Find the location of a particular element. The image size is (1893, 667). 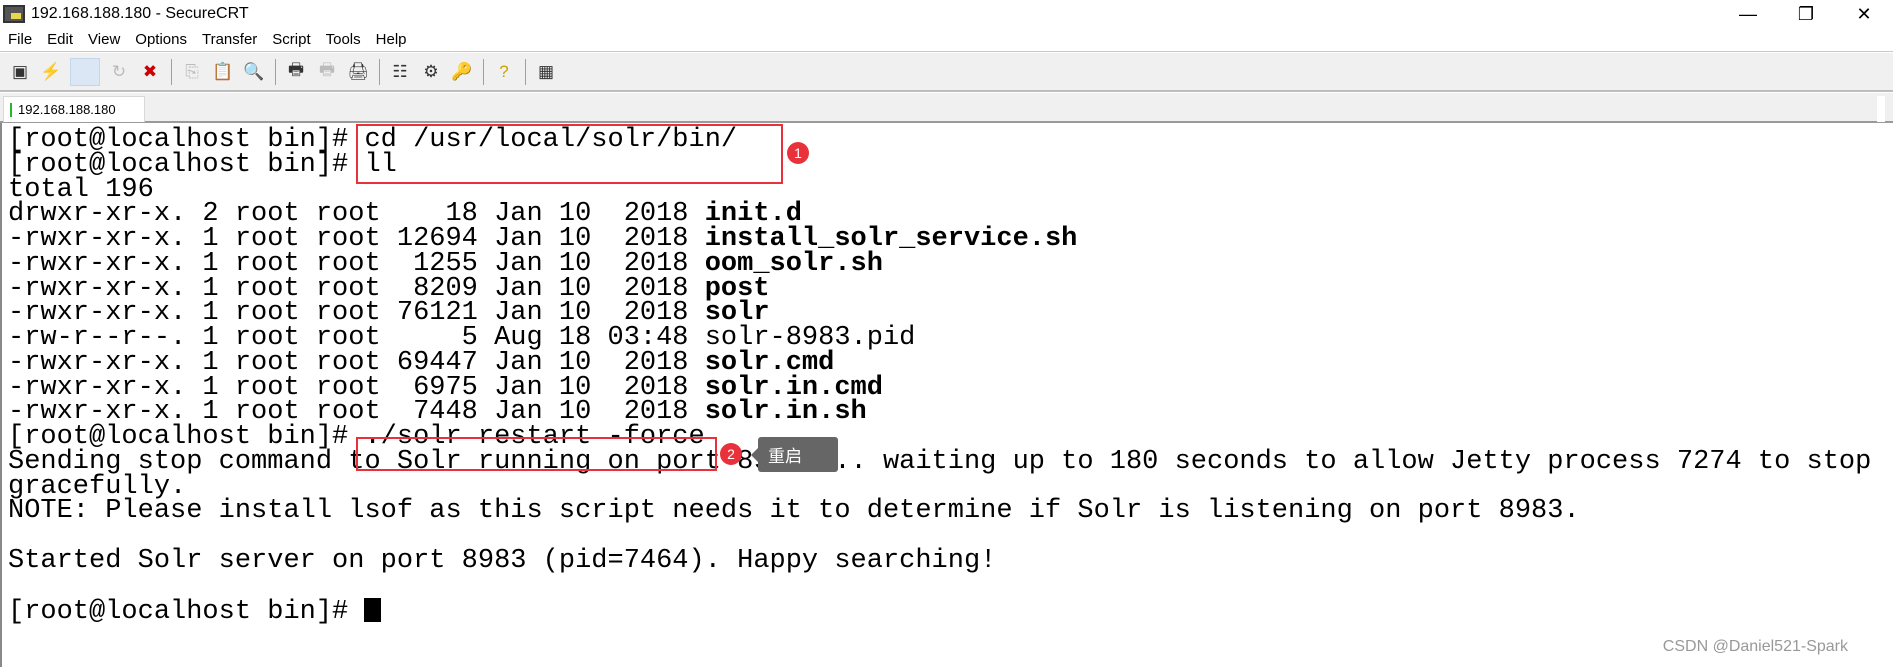

menu-help: Help is located at coordinates (391, 39).